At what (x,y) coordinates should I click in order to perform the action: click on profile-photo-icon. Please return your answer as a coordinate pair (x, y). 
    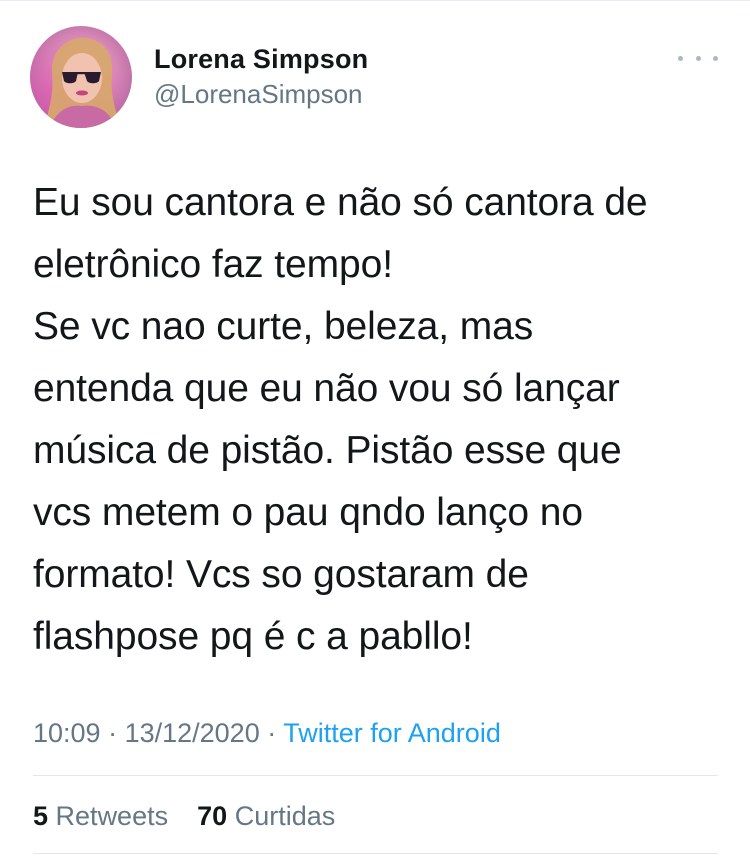
    Looking at the image, I should click on (81, 77).